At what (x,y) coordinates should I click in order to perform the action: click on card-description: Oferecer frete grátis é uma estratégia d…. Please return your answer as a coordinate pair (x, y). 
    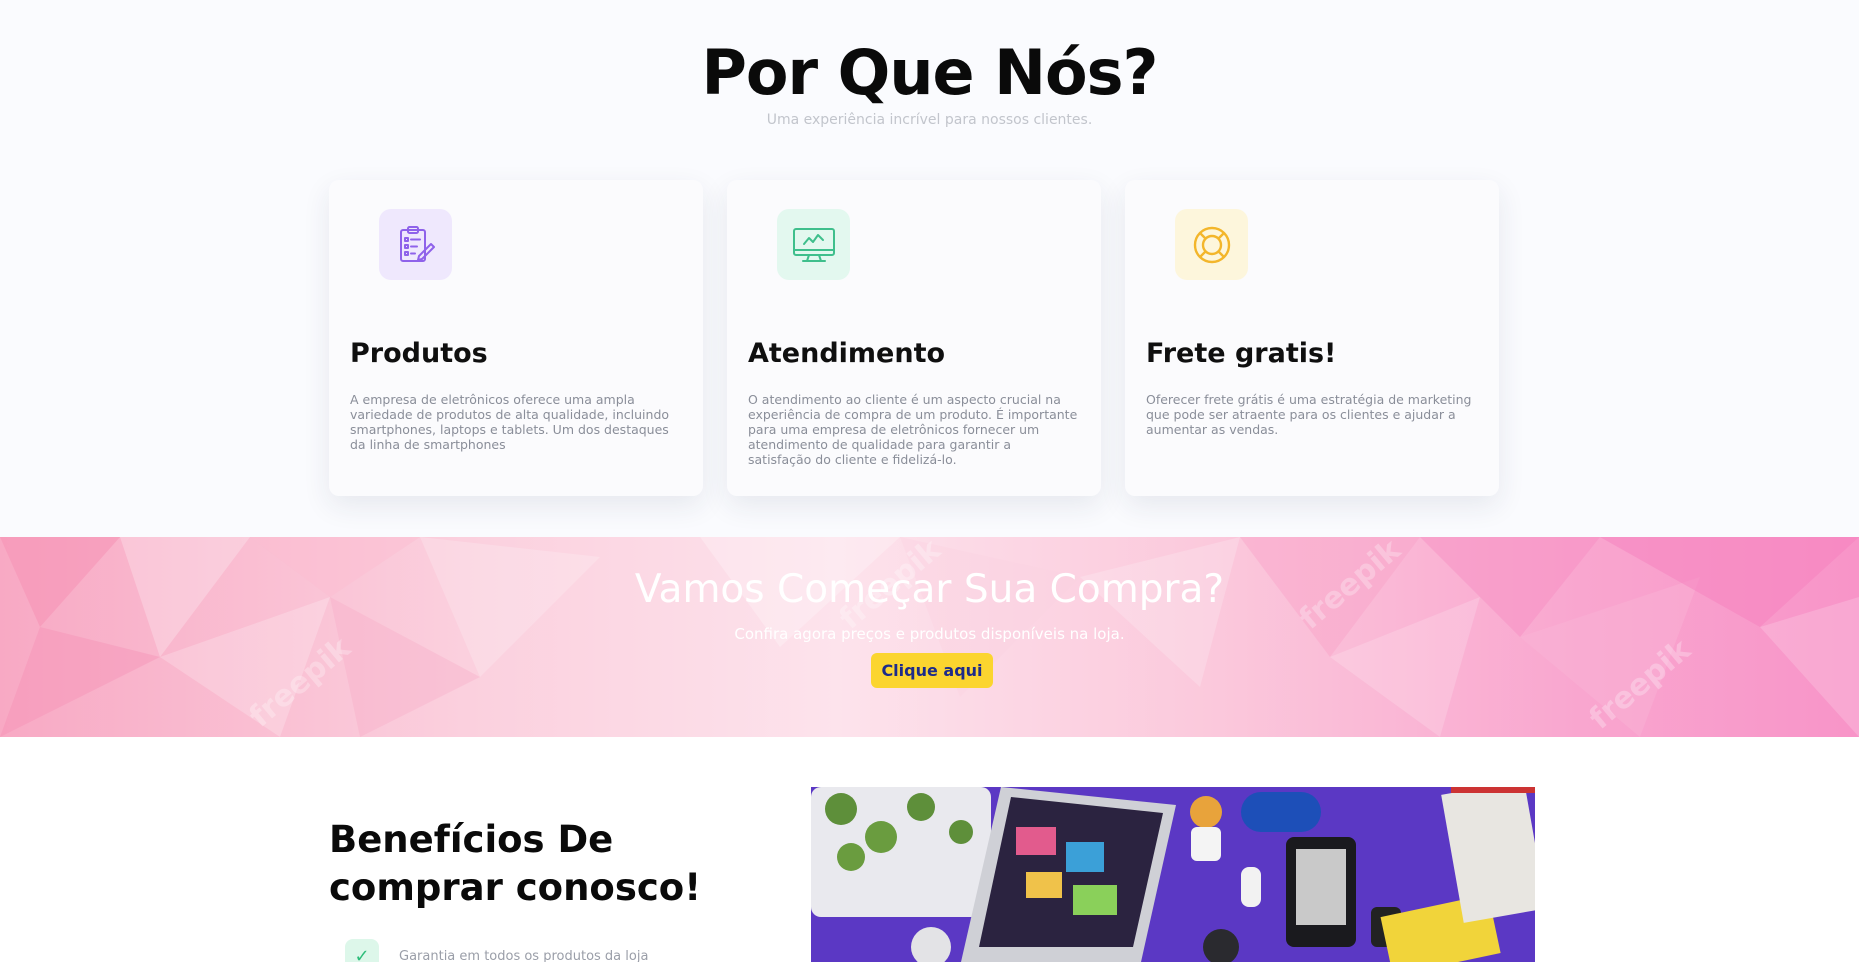
    Looking at the image, I should click on (1309, 414).